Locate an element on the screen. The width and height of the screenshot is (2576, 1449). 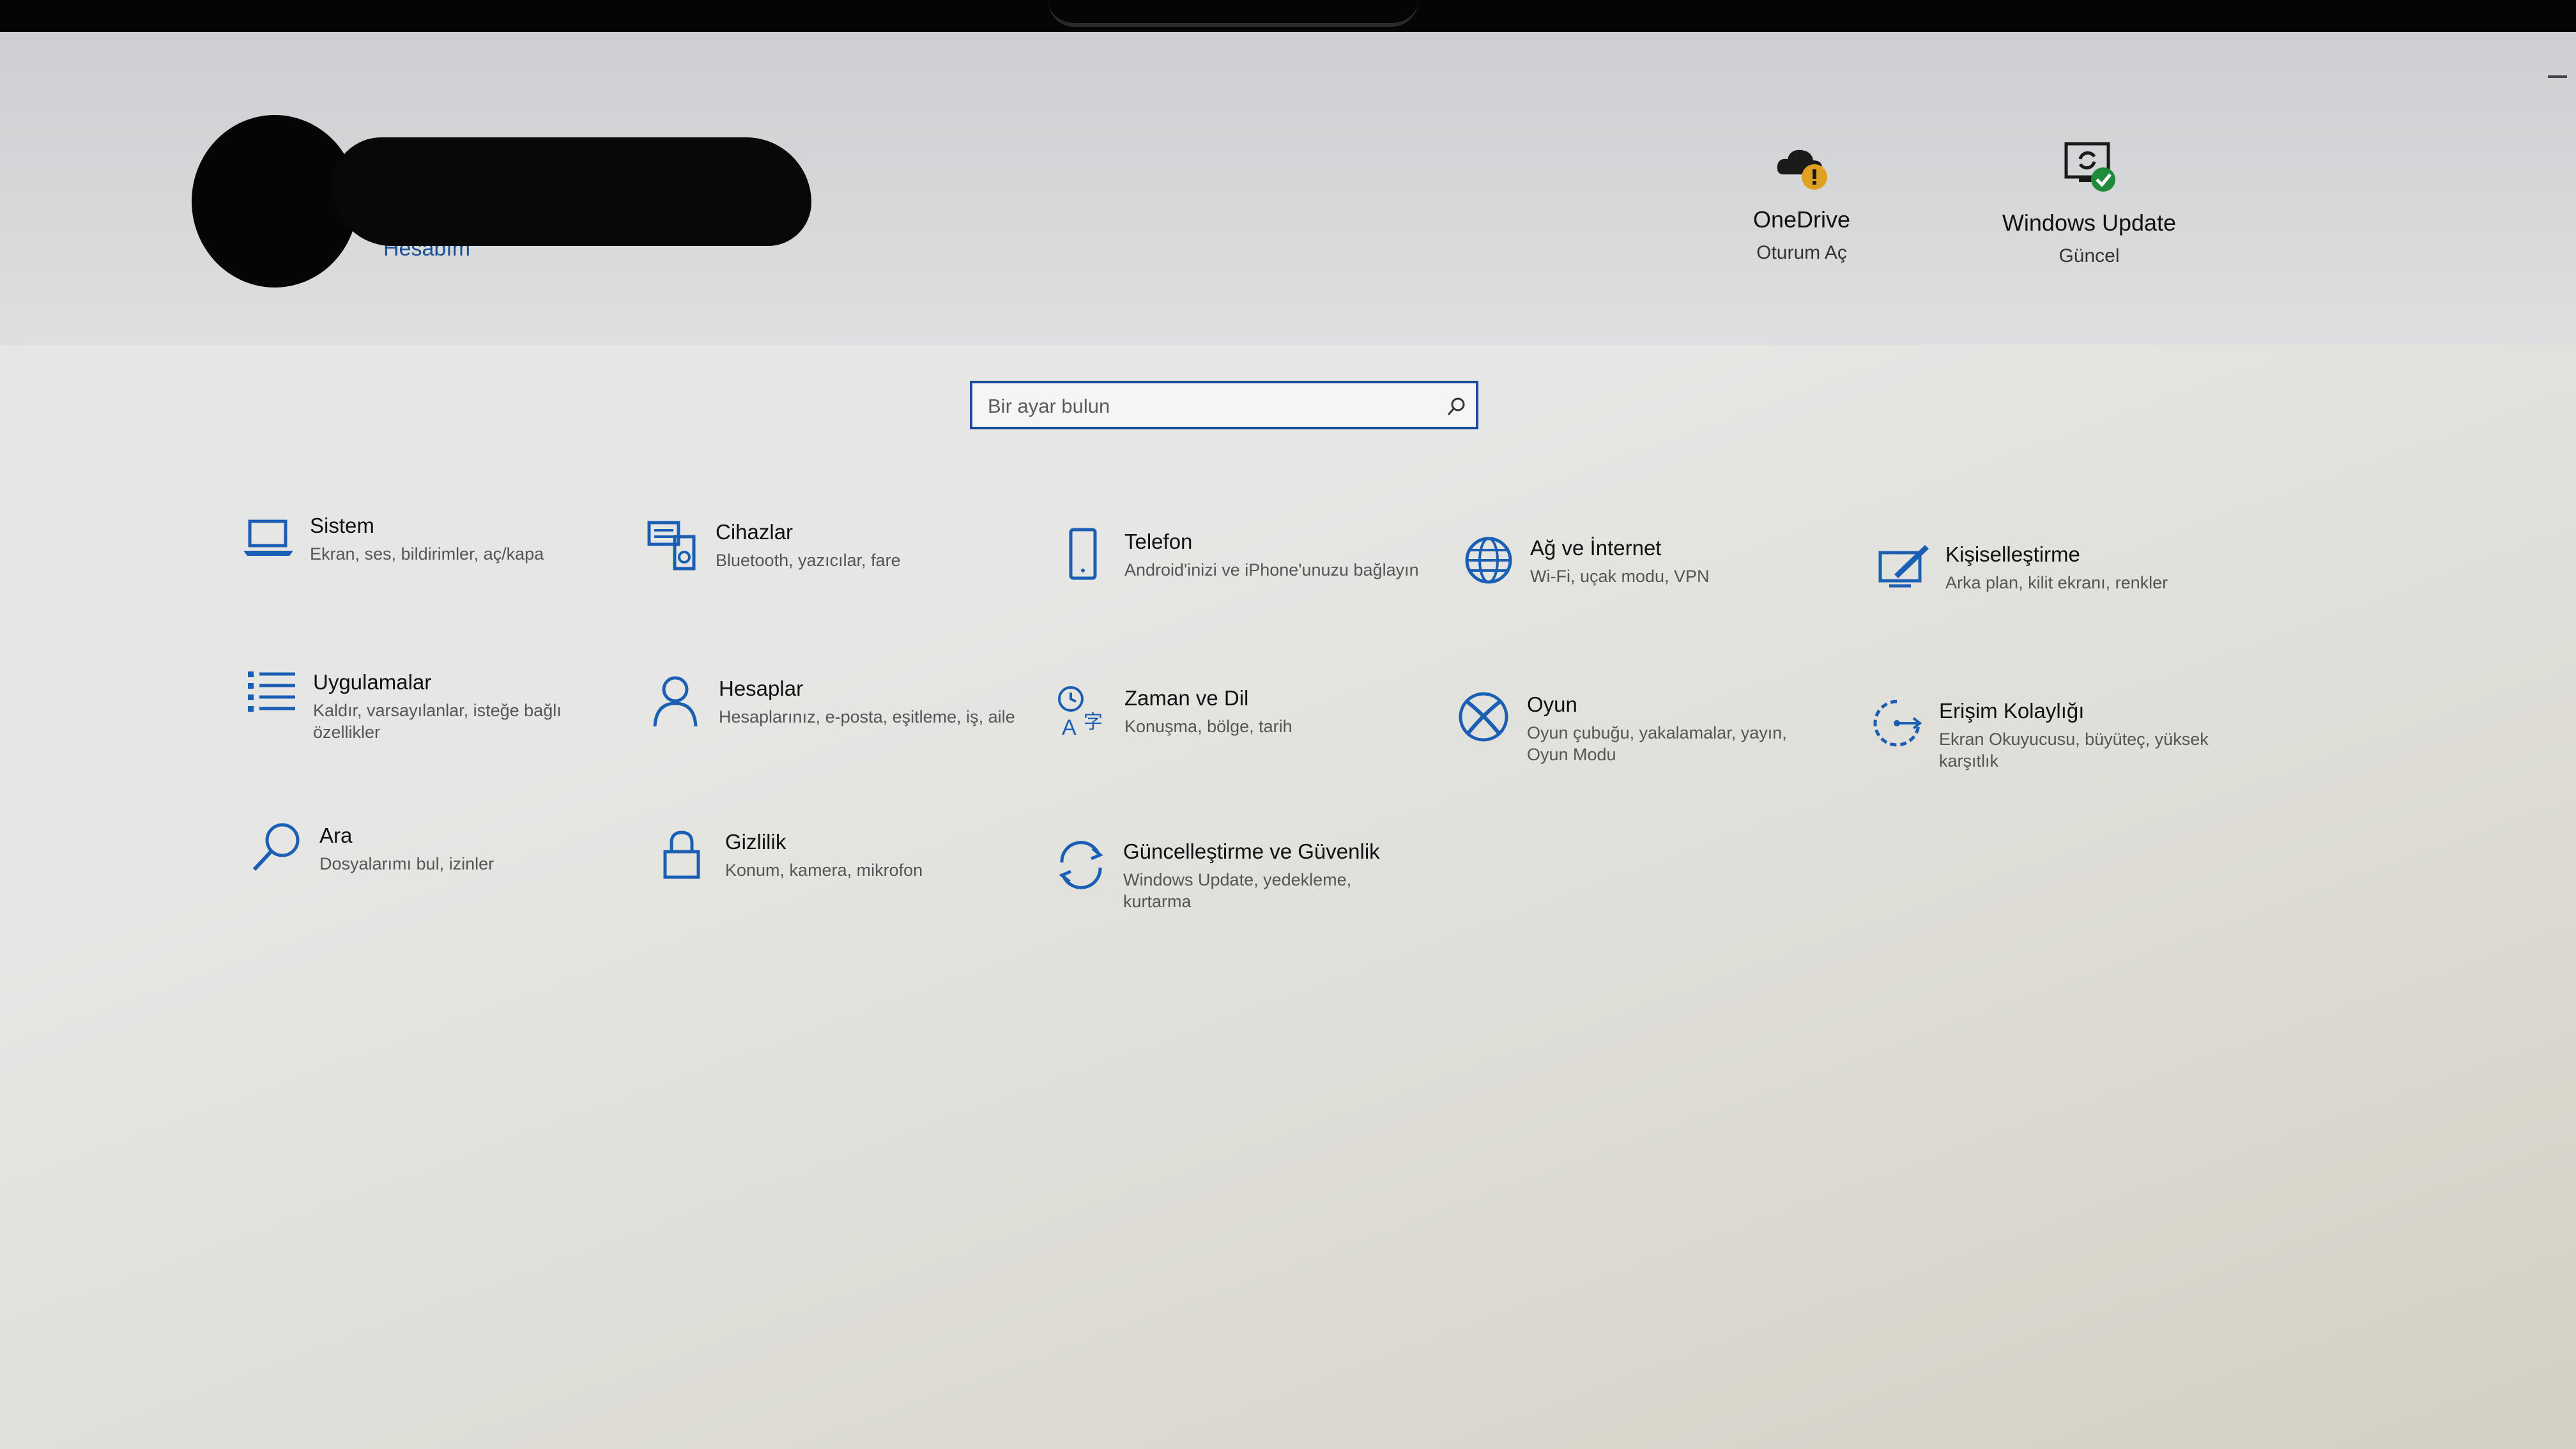
search-icon is located at coordinates (1456, 407).